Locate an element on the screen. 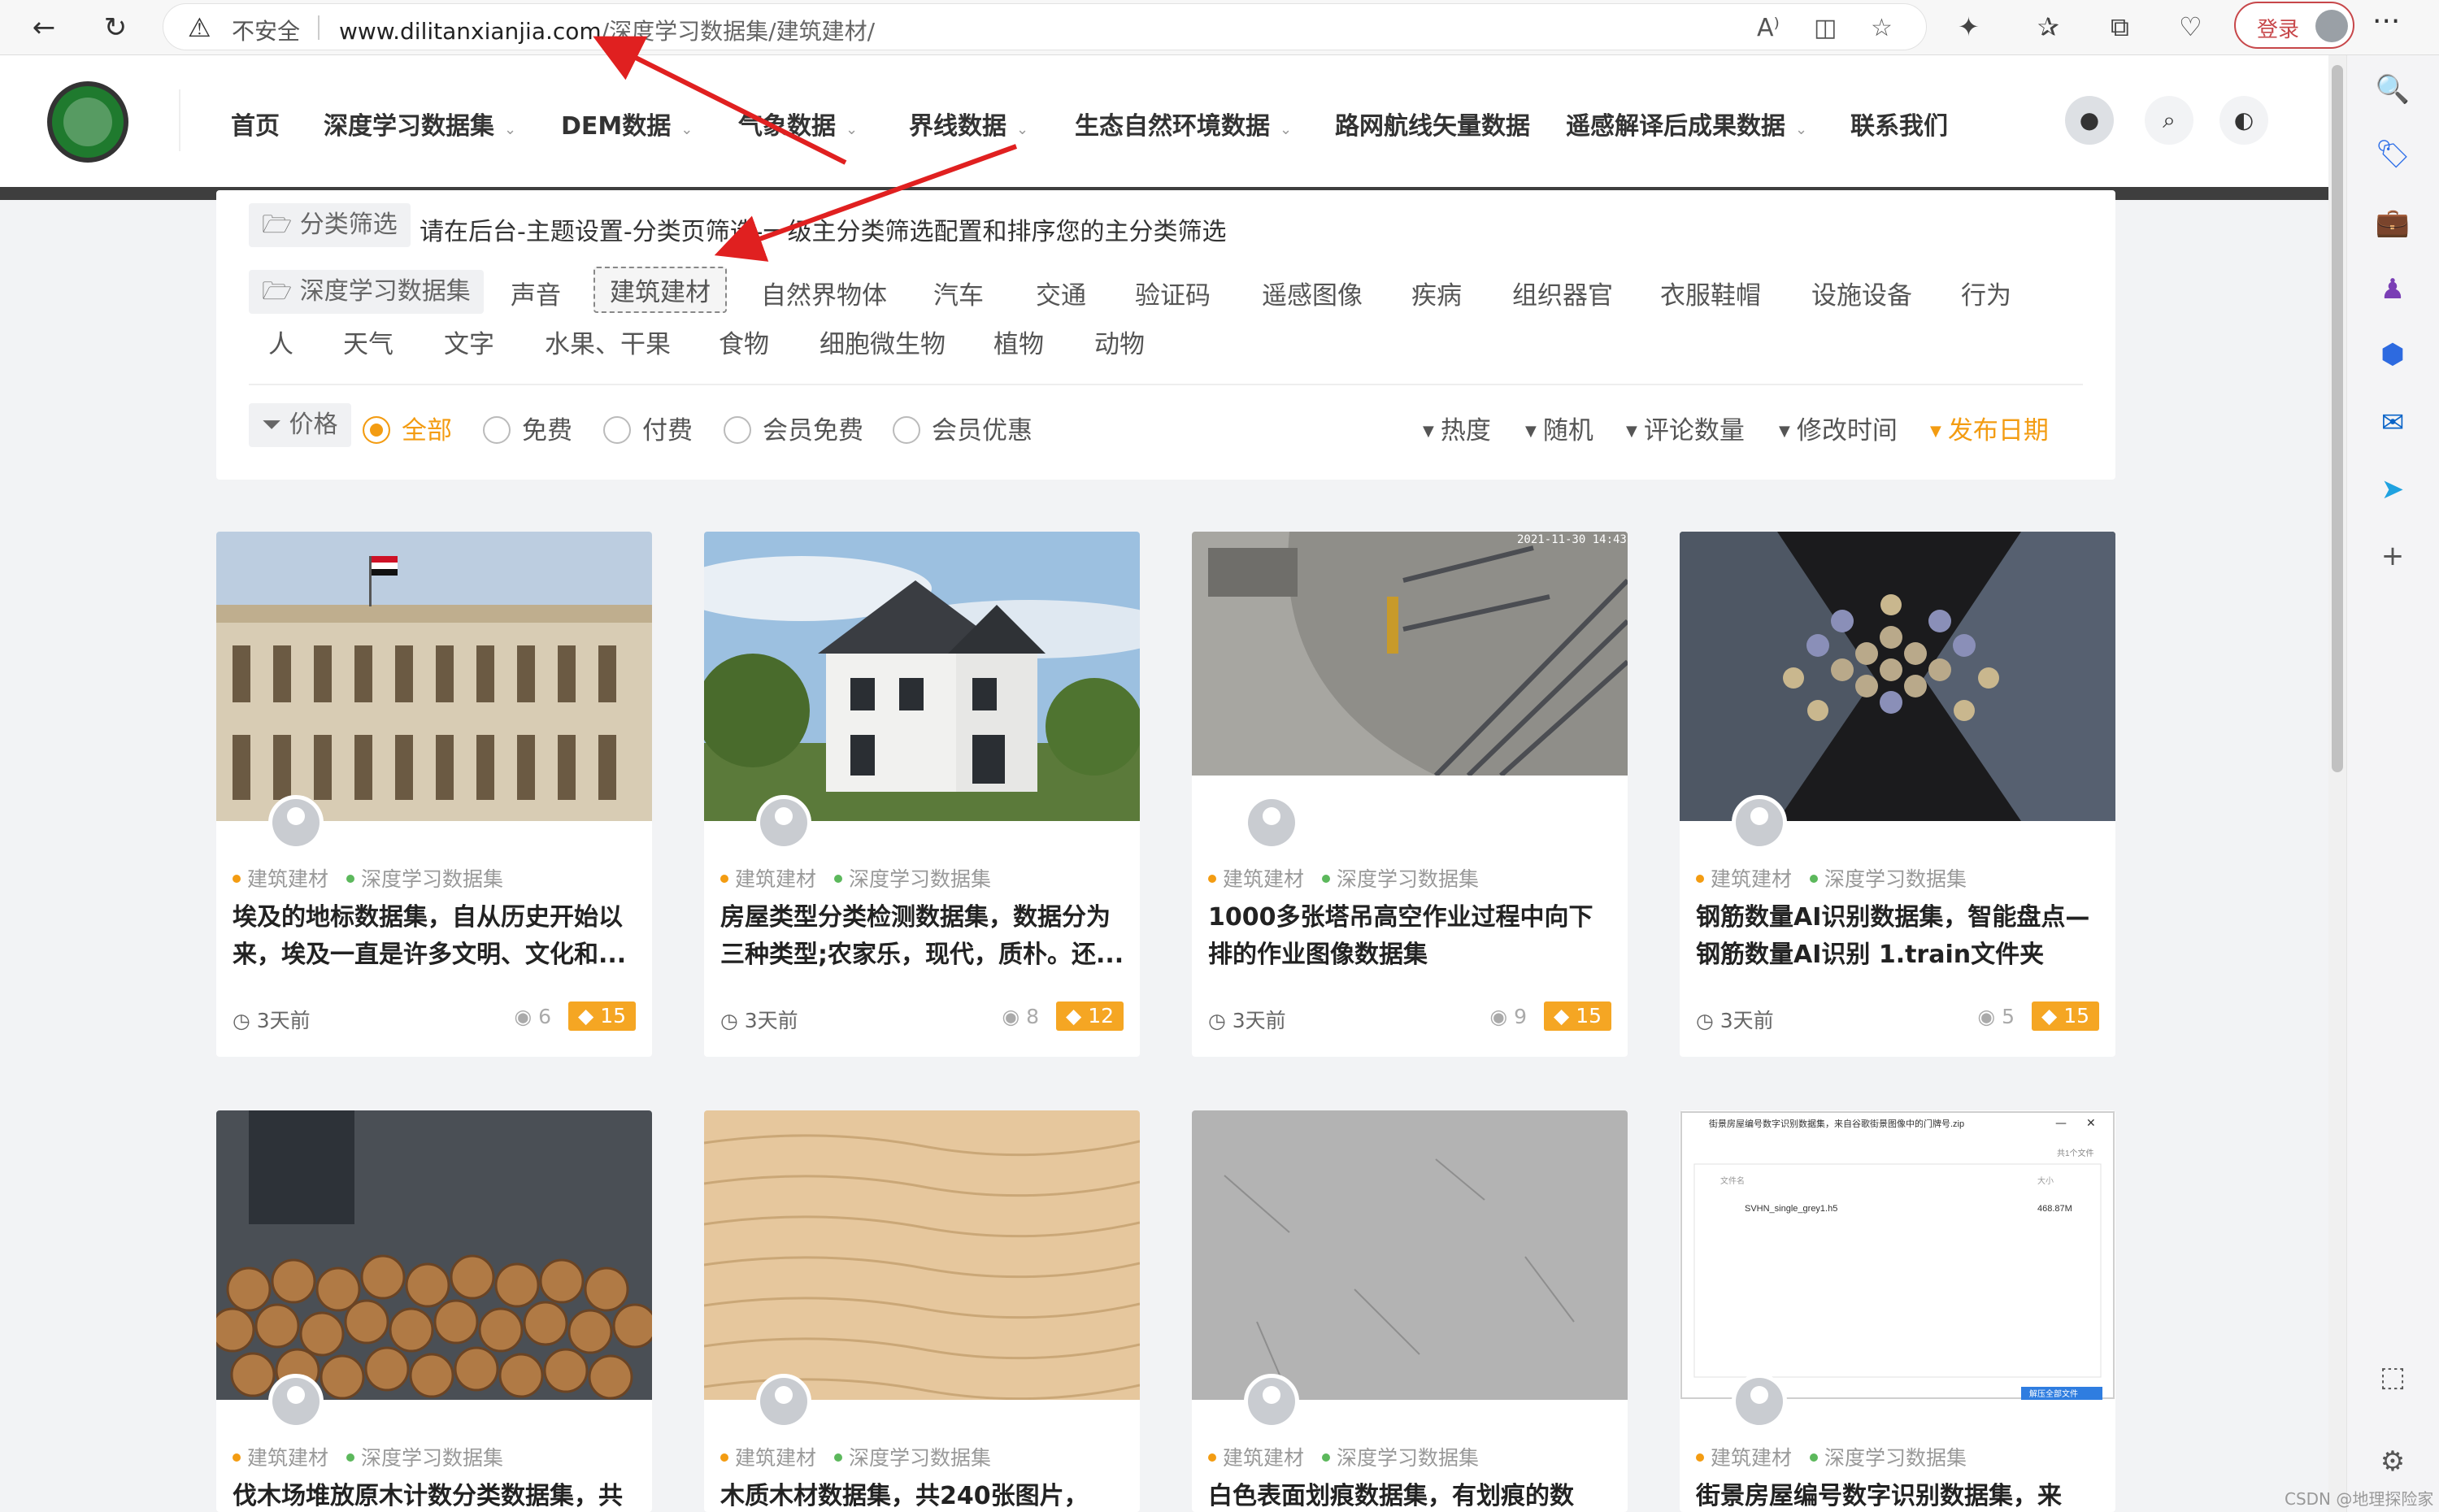 Image resolution: width=2439 pixels, height=1512 pixels. theme-toggle-icon: ◐ is located at coordinates (2243, 120).